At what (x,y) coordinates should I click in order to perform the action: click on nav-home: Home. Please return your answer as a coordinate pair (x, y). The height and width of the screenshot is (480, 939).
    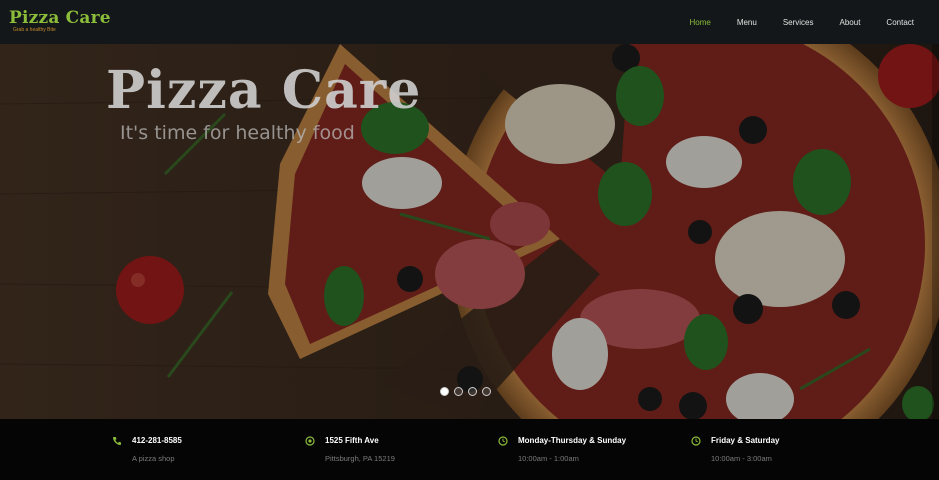
    Looking at the image, I should click on (699, 22).